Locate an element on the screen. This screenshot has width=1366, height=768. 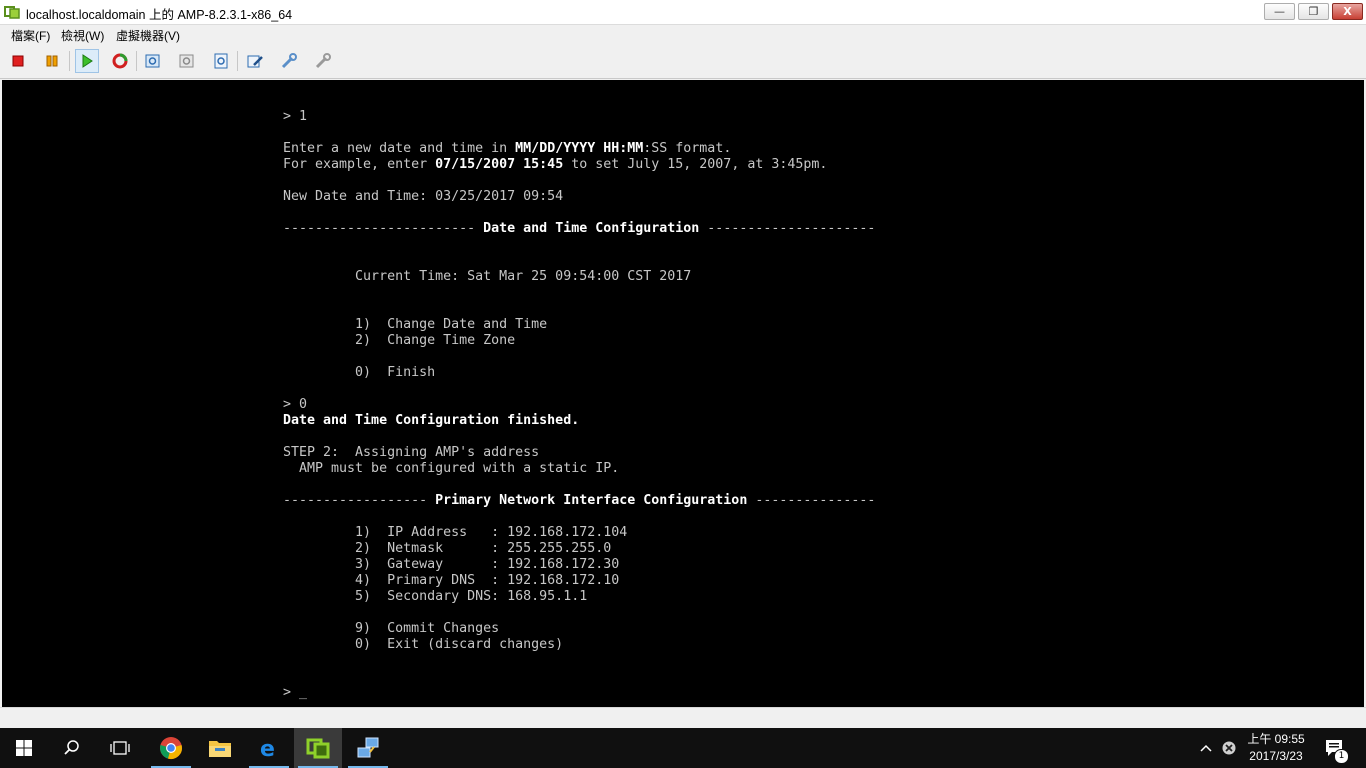
close-icon: X is located at coordinates (1347, 11).